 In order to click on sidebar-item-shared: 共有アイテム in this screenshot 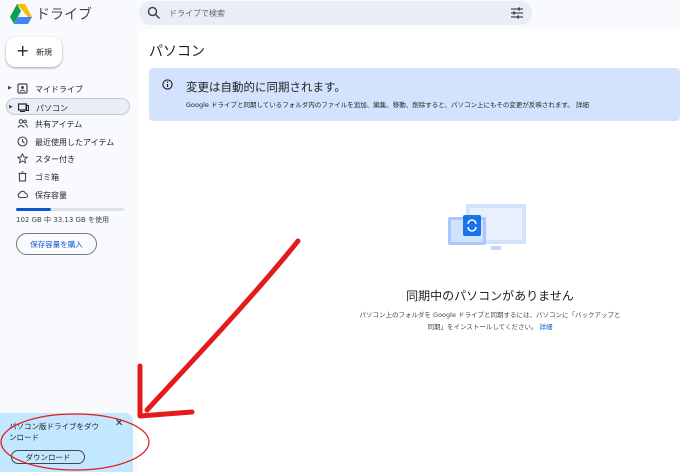, I will do `click(68, 124)`.